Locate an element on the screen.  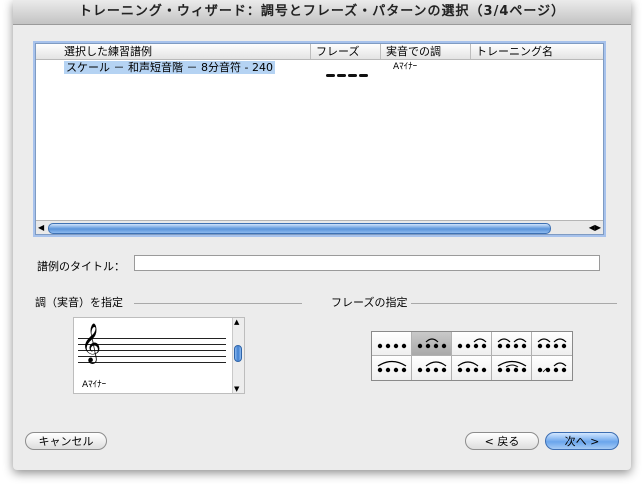
horizontal-scrollbar: ◀ ◀▶ is located at coordinates (319, 227).